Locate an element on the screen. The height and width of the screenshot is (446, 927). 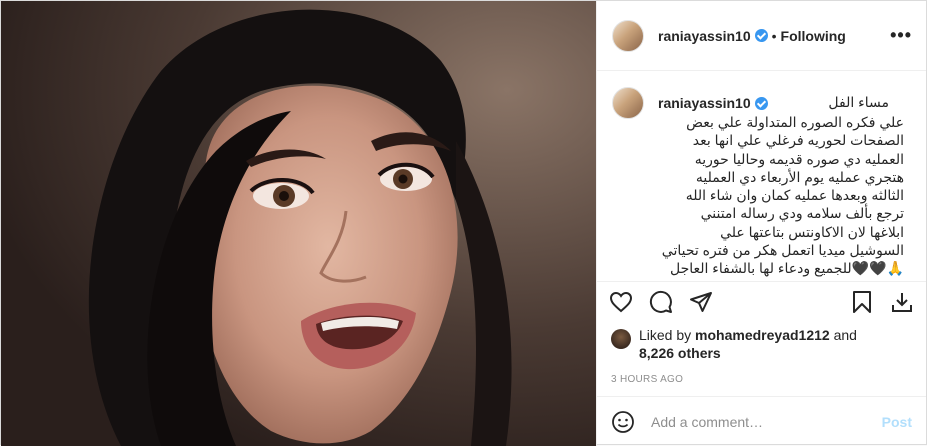
download-button is located at coordinates (902, 302).